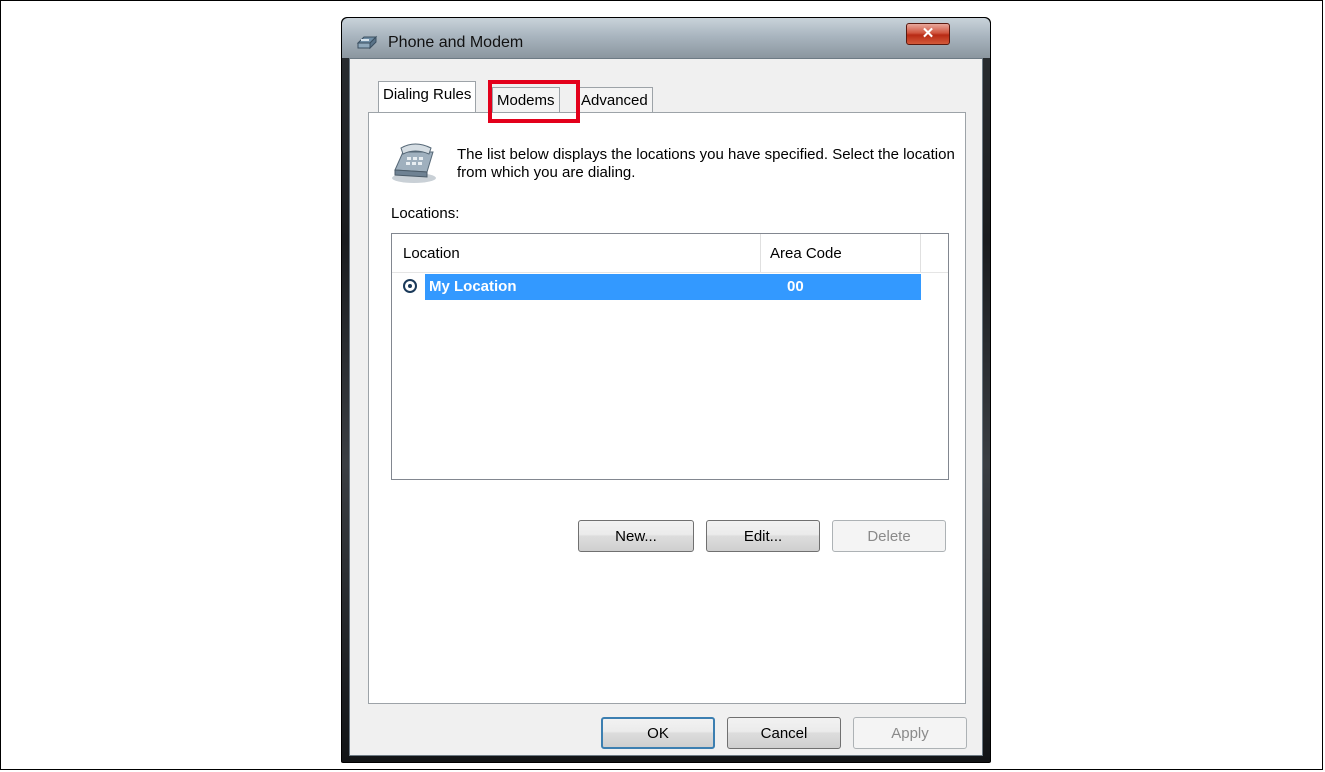 The image size is (1325, 772). I want to click on ok-button: OK, so click(658, 733).